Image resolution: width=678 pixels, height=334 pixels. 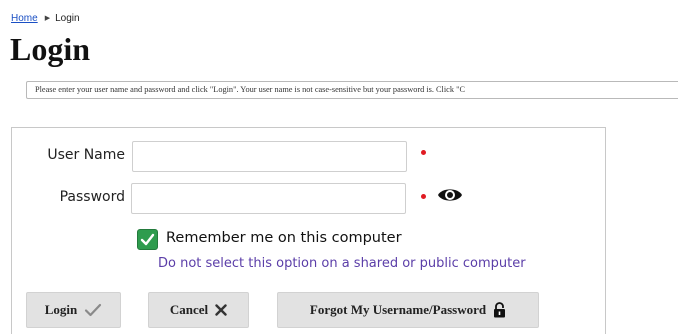 I want to click on login-button-label: Login, so click(x=61, y=309).